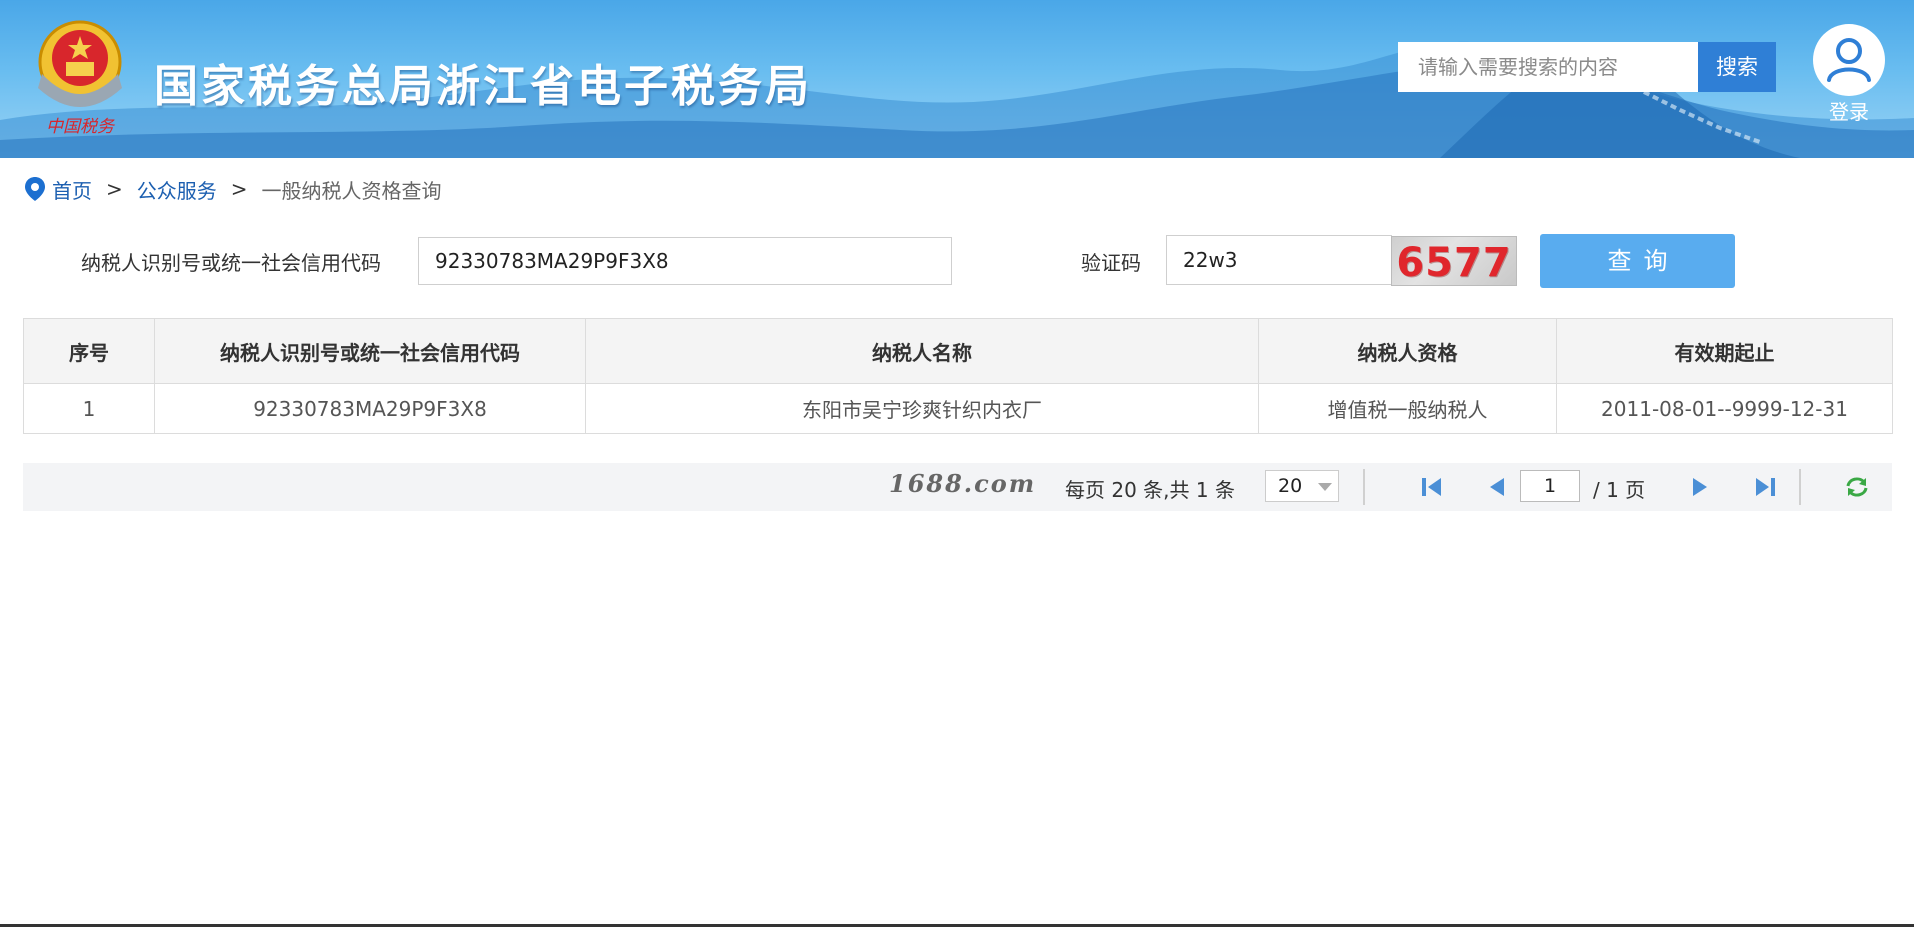 This screenshot has height=927, width=1914. Describe the element at coordinates (1407, 351) in the screenshot. I see `column-header-qualification: 纳税人资格` at that location.